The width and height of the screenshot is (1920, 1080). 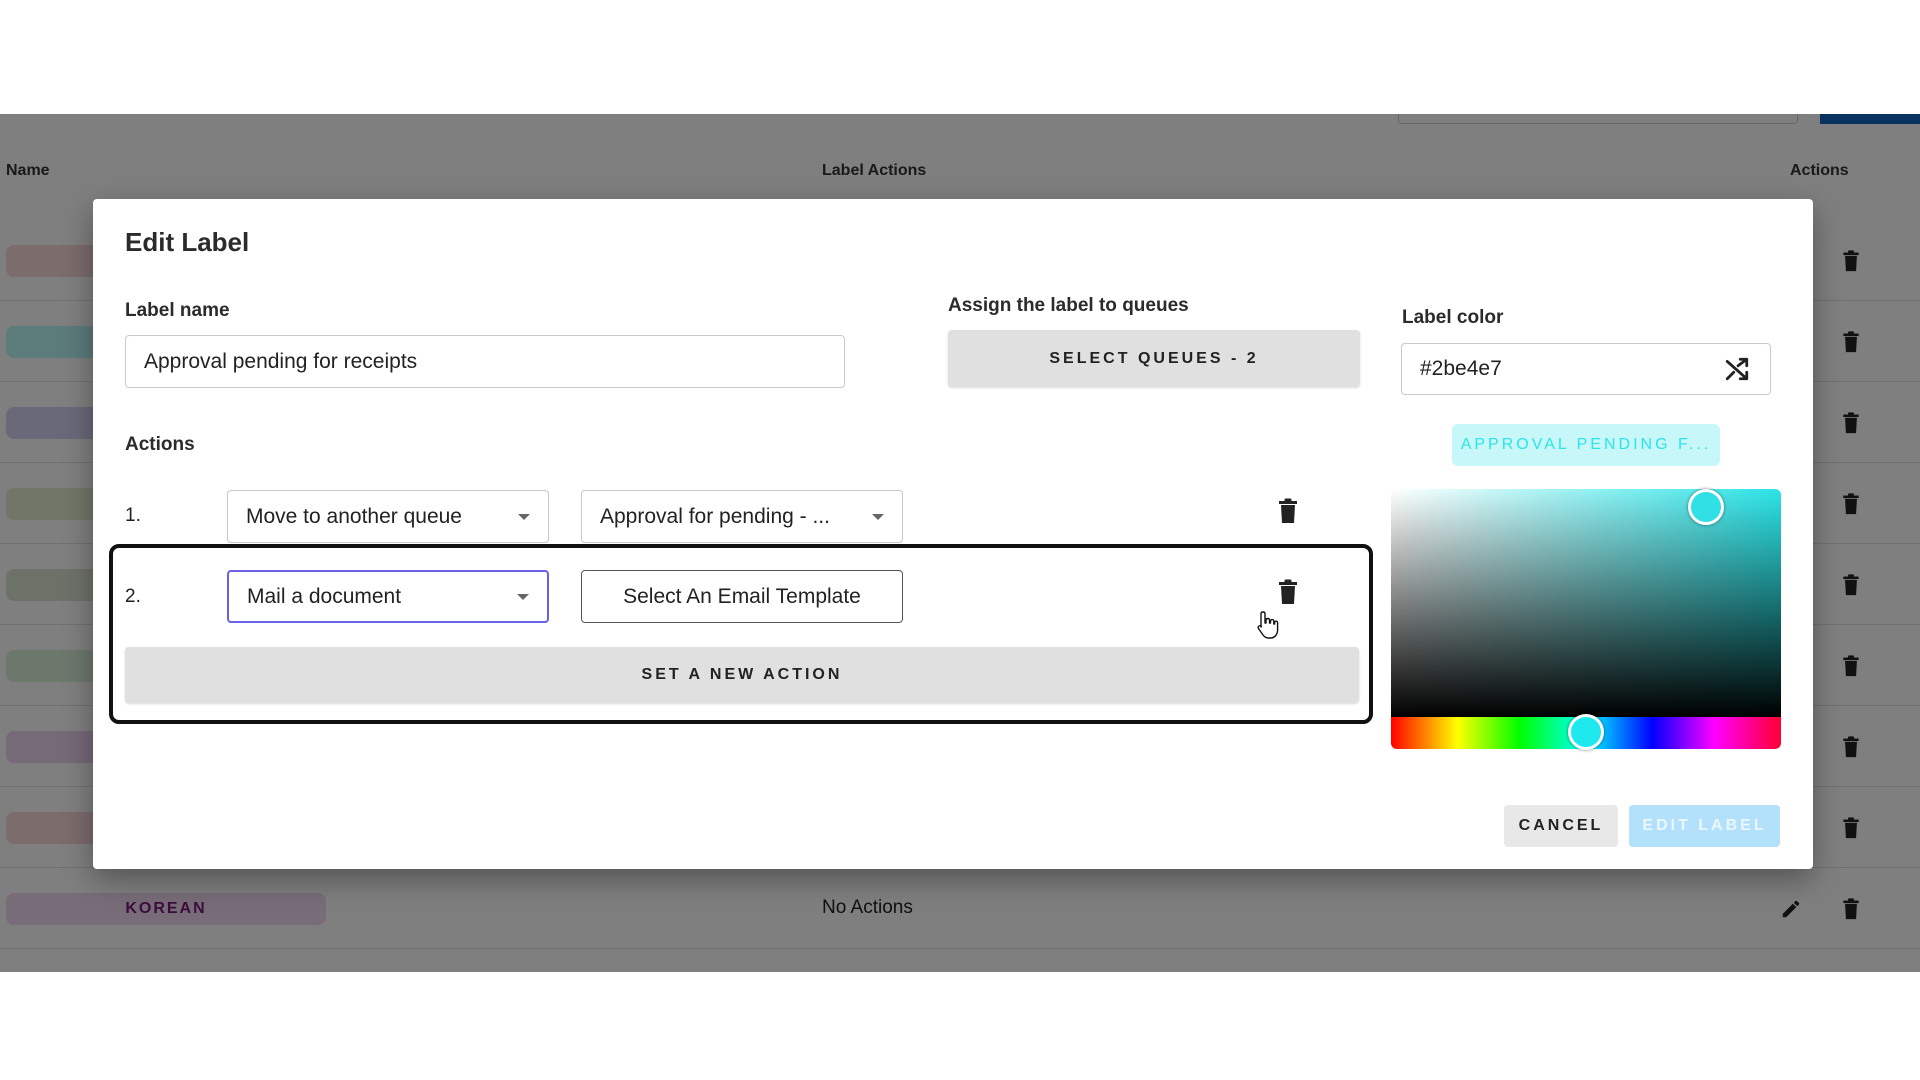 I want to click on label-color-value: #2be4e7, so click(x=1461, y=368).